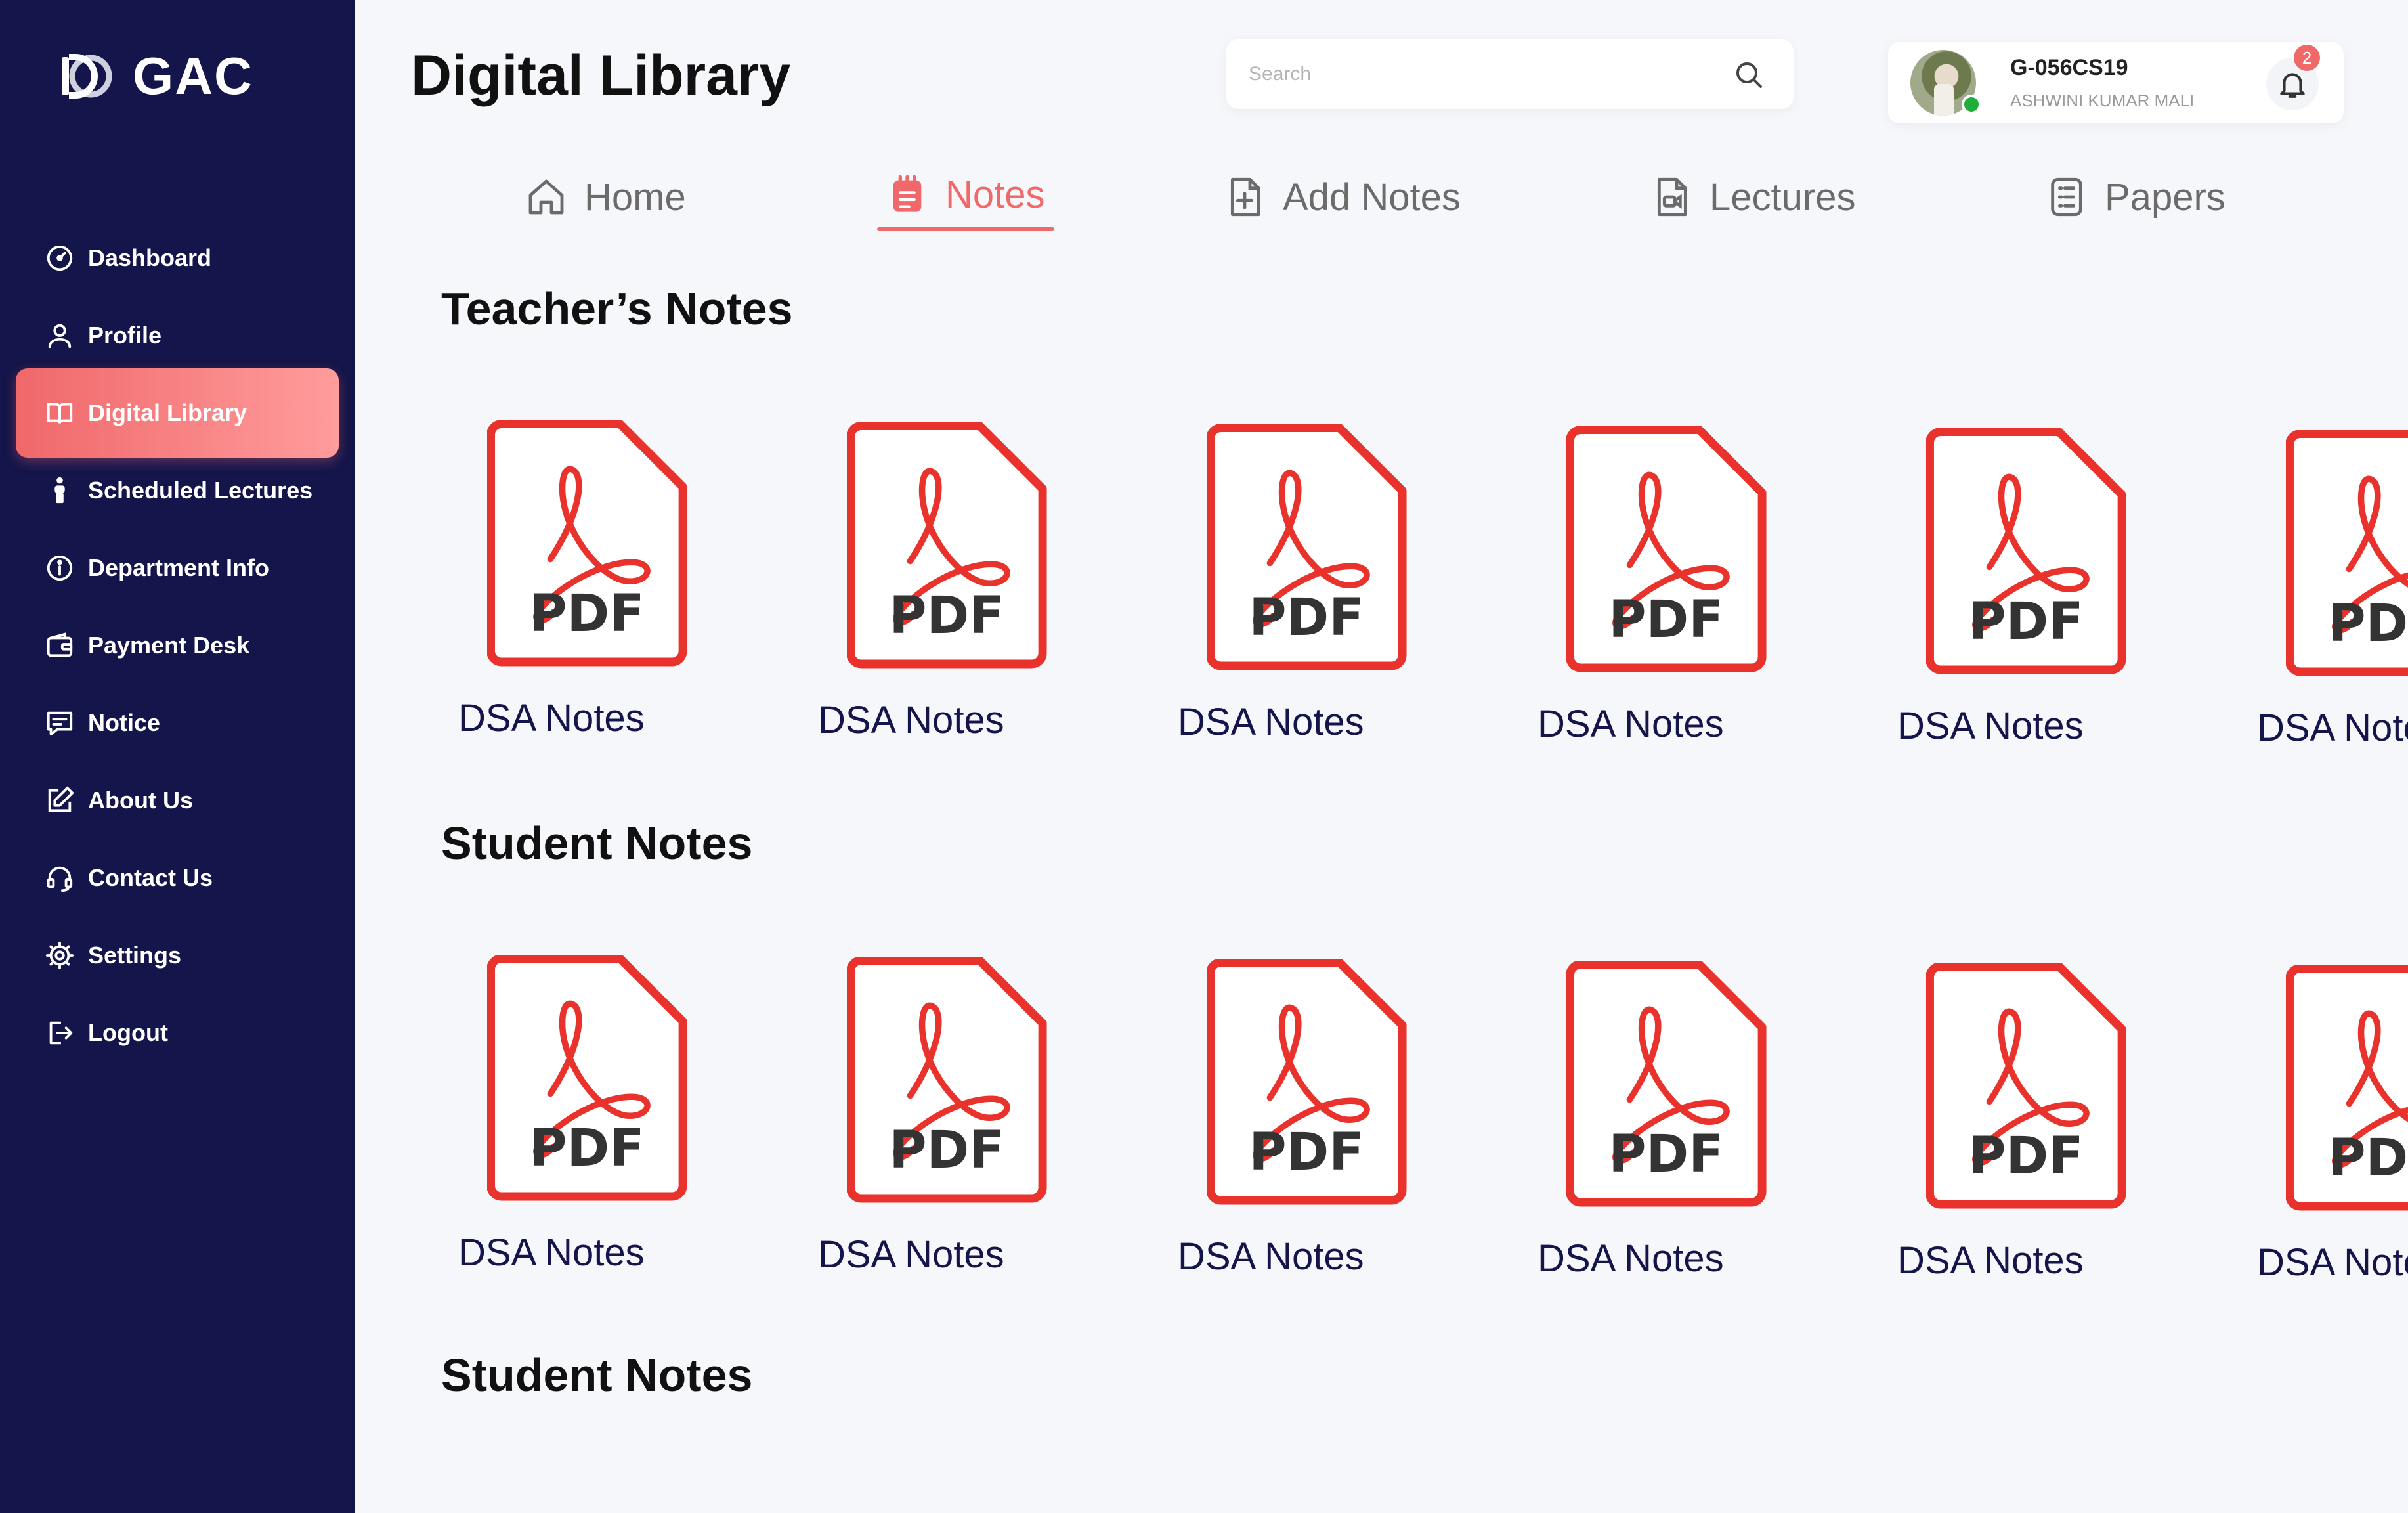  Describe the element at coordinates (635, 197) in the screenshot. I see `tab-label: Home` at that location.